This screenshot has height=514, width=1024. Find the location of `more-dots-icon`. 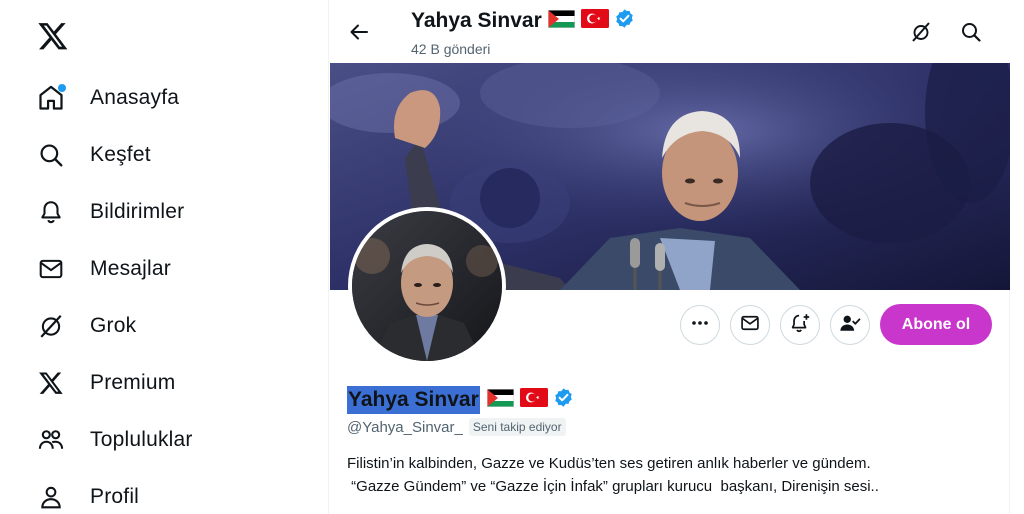

more-dots-icon is located at coordinates (700, 325).